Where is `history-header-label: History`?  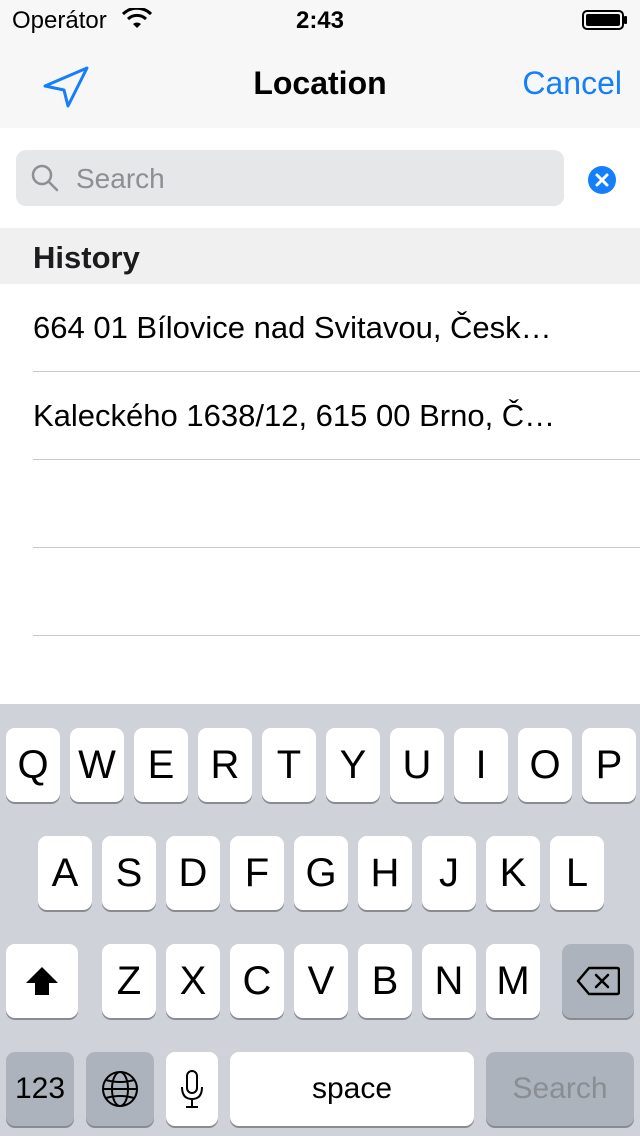 history-header-label: History is located at coordinates (86, 257).